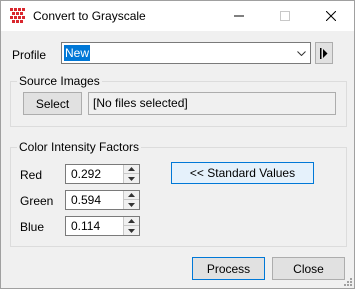 The width and height of the screenshot is (355, 289). Describe the element at coordinates (77, 53) in the screenshot. I see `profile-value: New` at that location.